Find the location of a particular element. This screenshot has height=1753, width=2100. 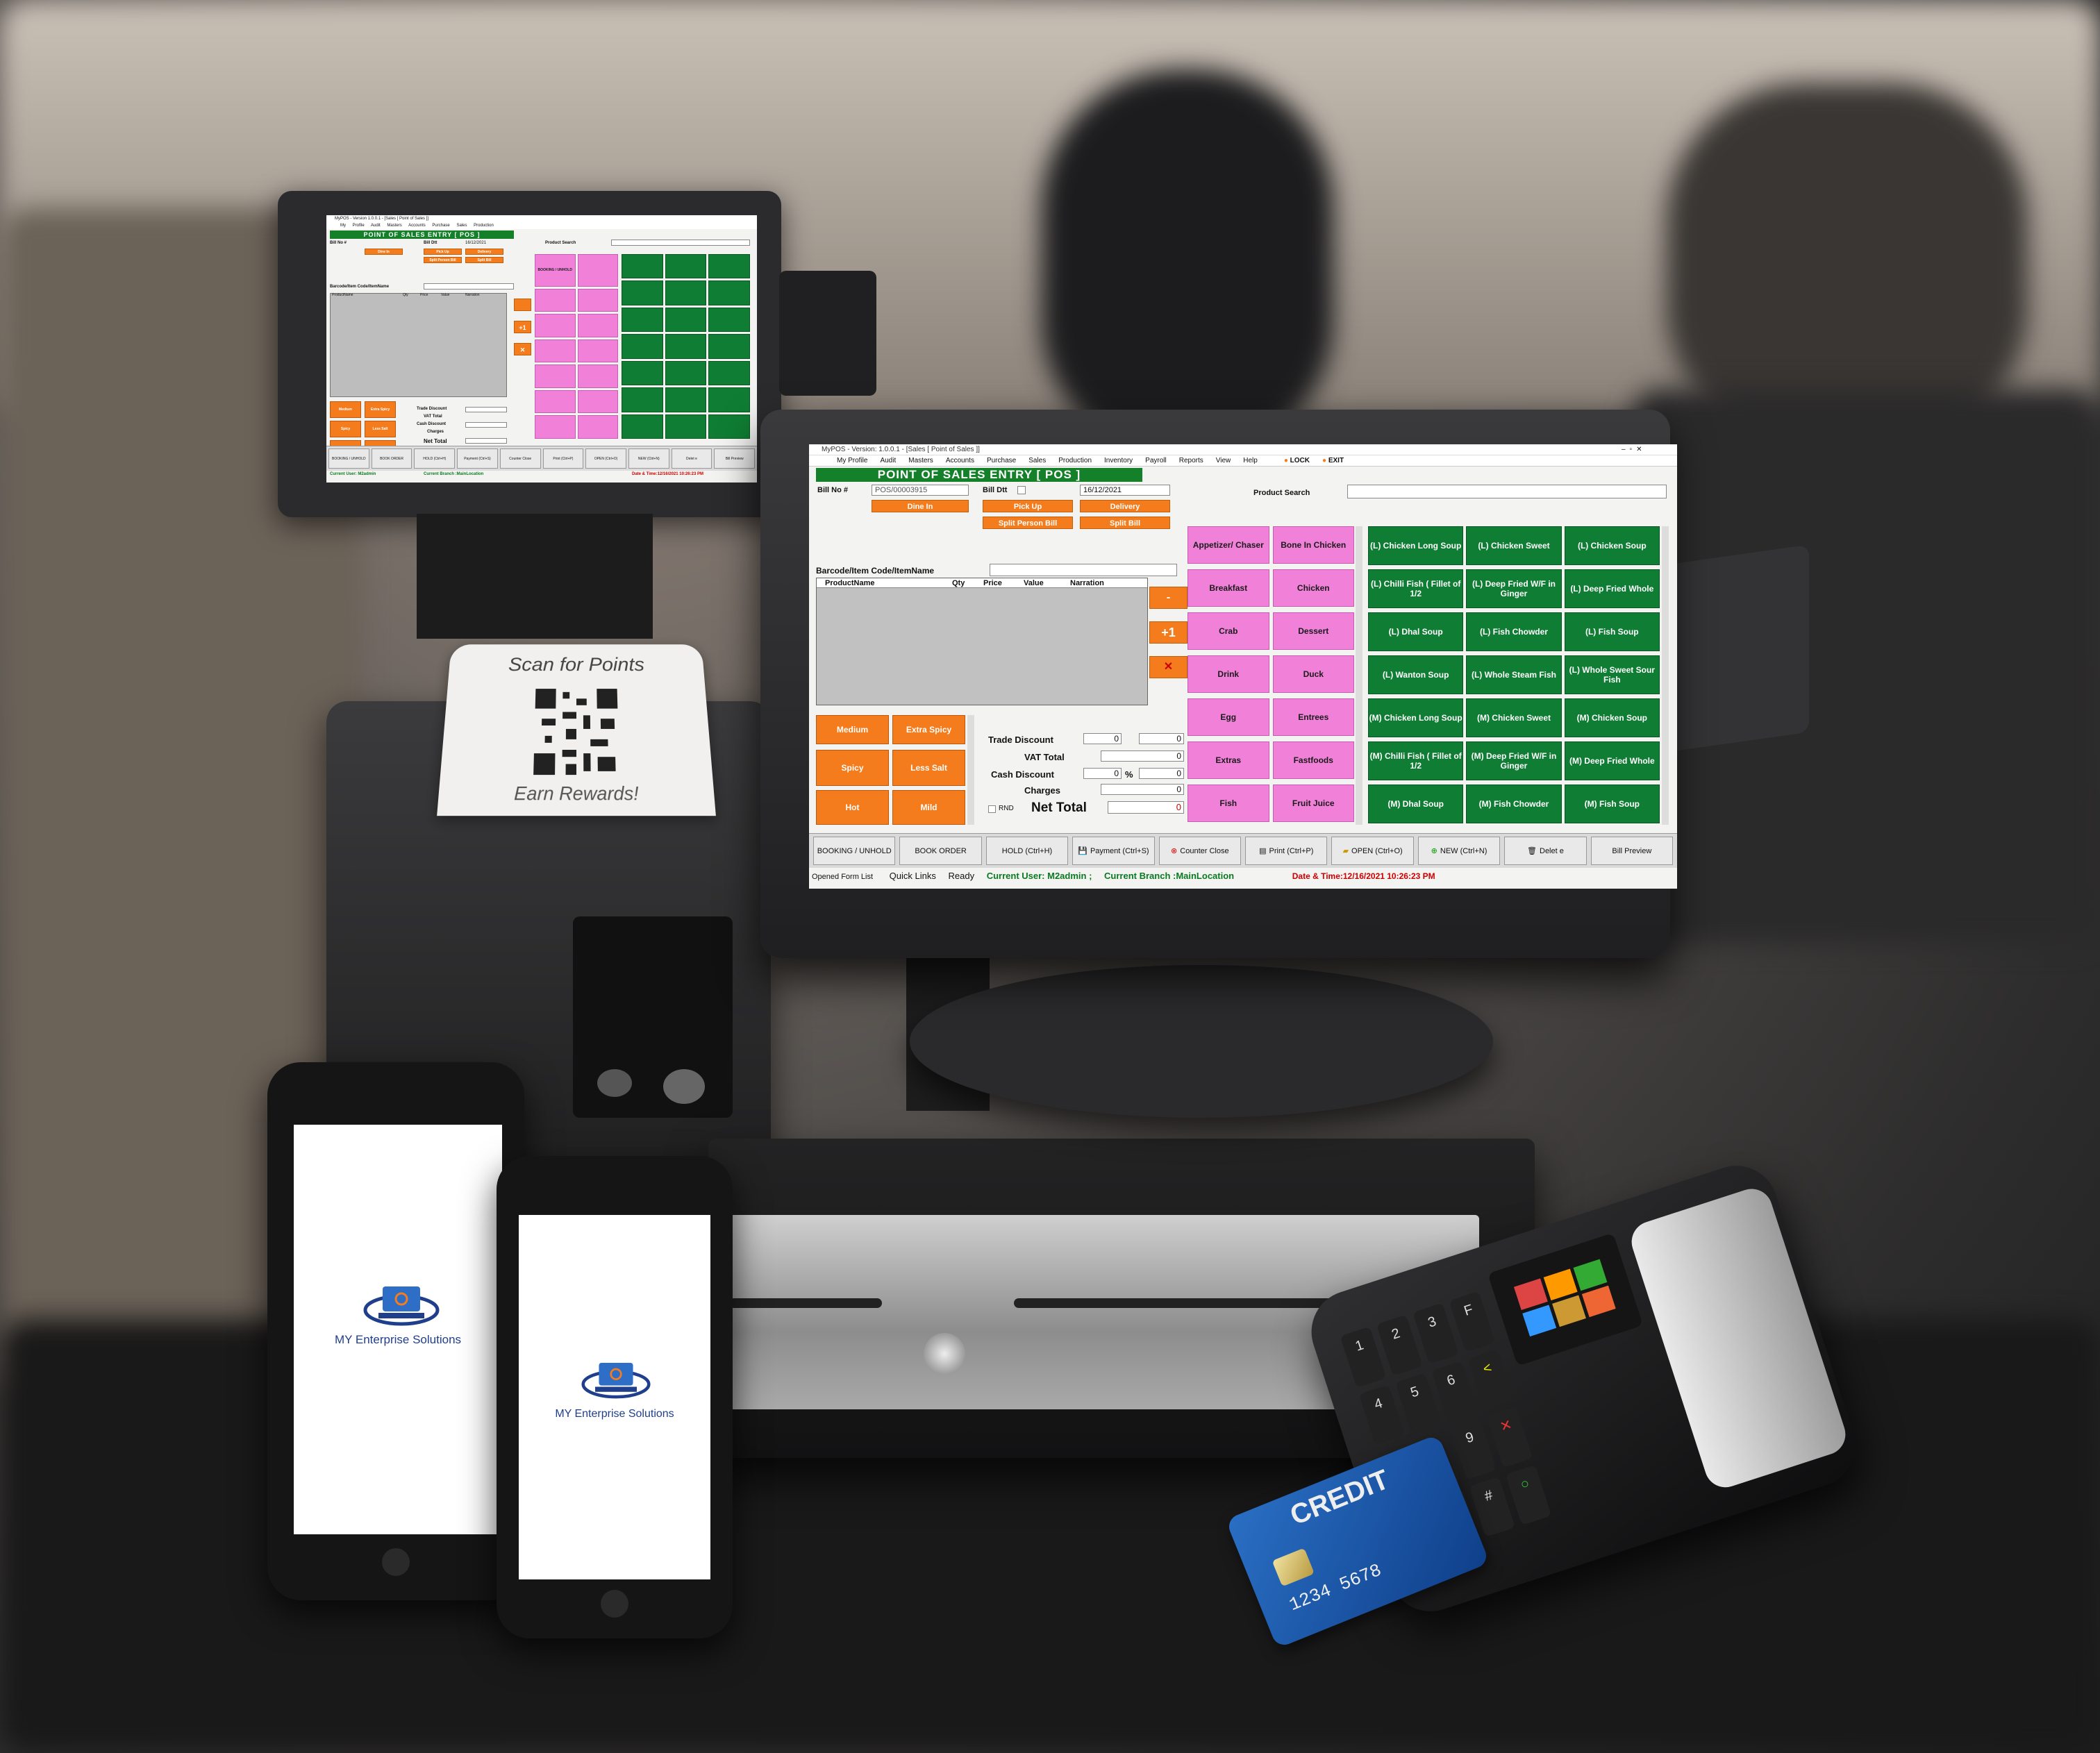

small-split-bill-button: Split Bill is located at coordinates (484, 260).